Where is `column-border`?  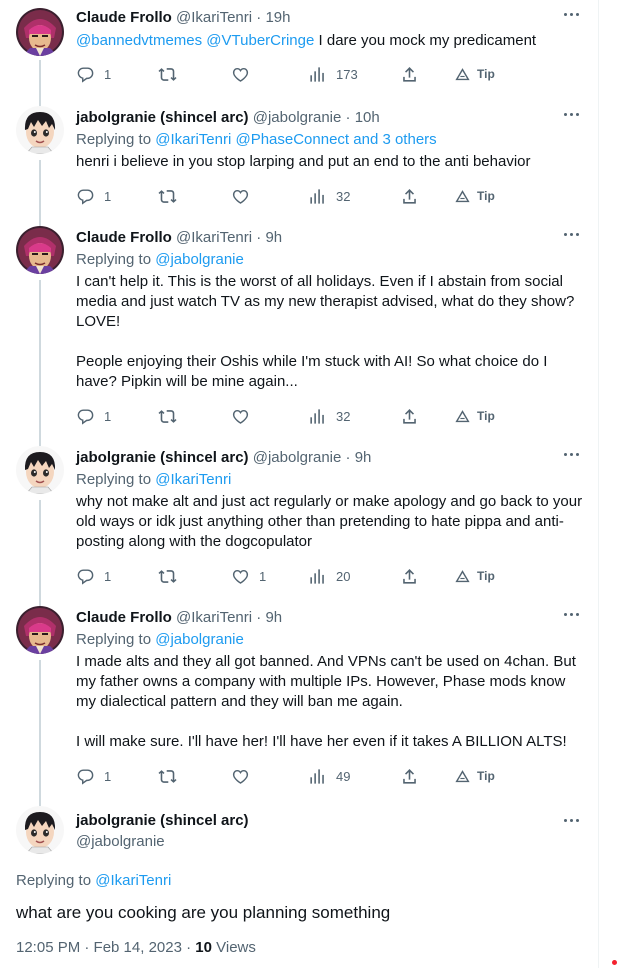 column-border is located at coordinates (598, 484).